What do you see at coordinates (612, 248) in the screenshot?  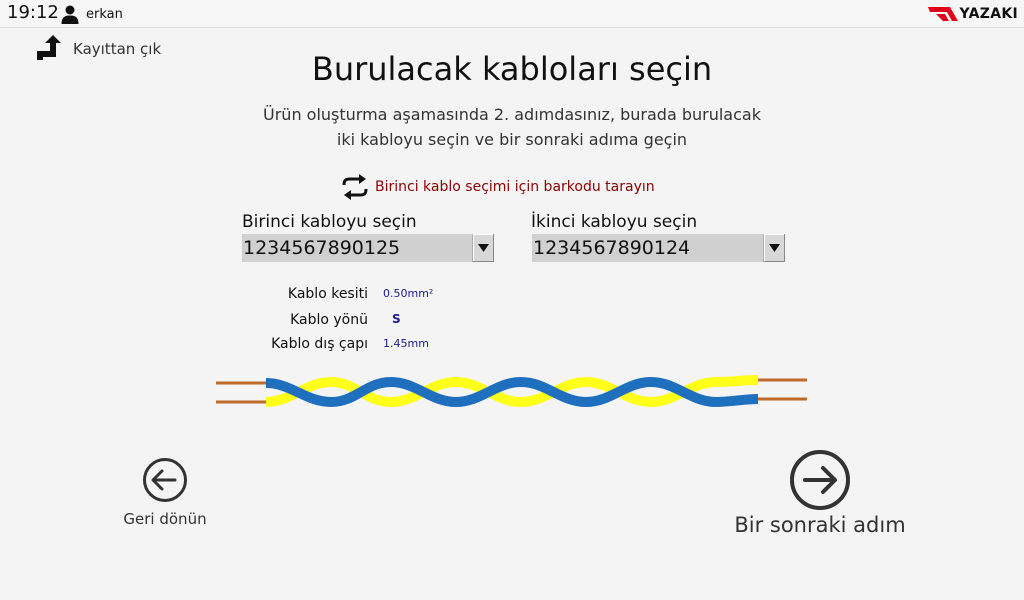 I see `second-cable-value: 1234567890124` at bounding box center [612, 248].